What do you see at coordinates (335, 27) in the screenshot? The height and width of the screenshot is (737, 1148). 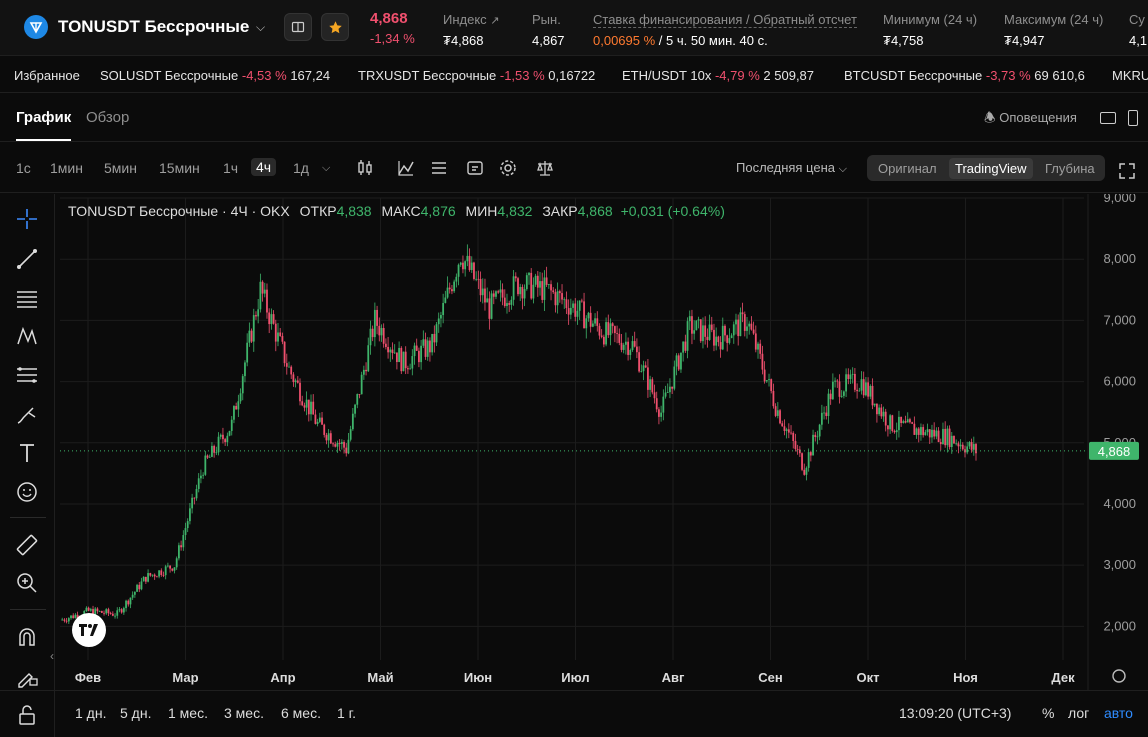 I see `favorite-star-icon` at bounding box center [335, 27].